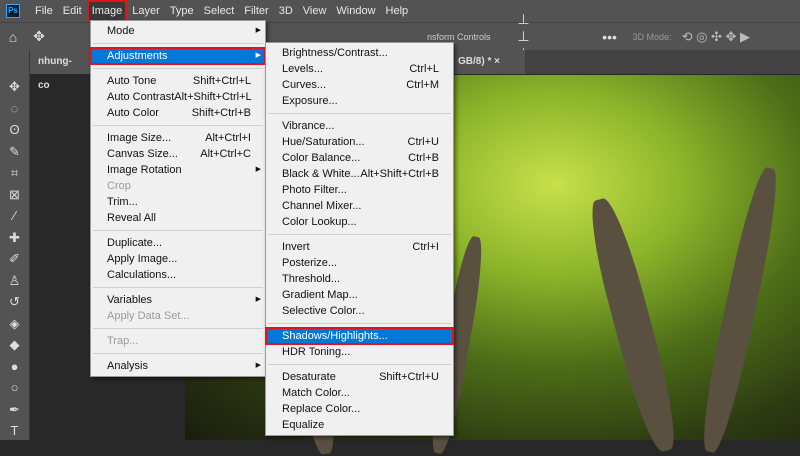  Describe the element at coordinates (14, 367) in the screenshot. I see `blur-tool-icon: ●` at that location.